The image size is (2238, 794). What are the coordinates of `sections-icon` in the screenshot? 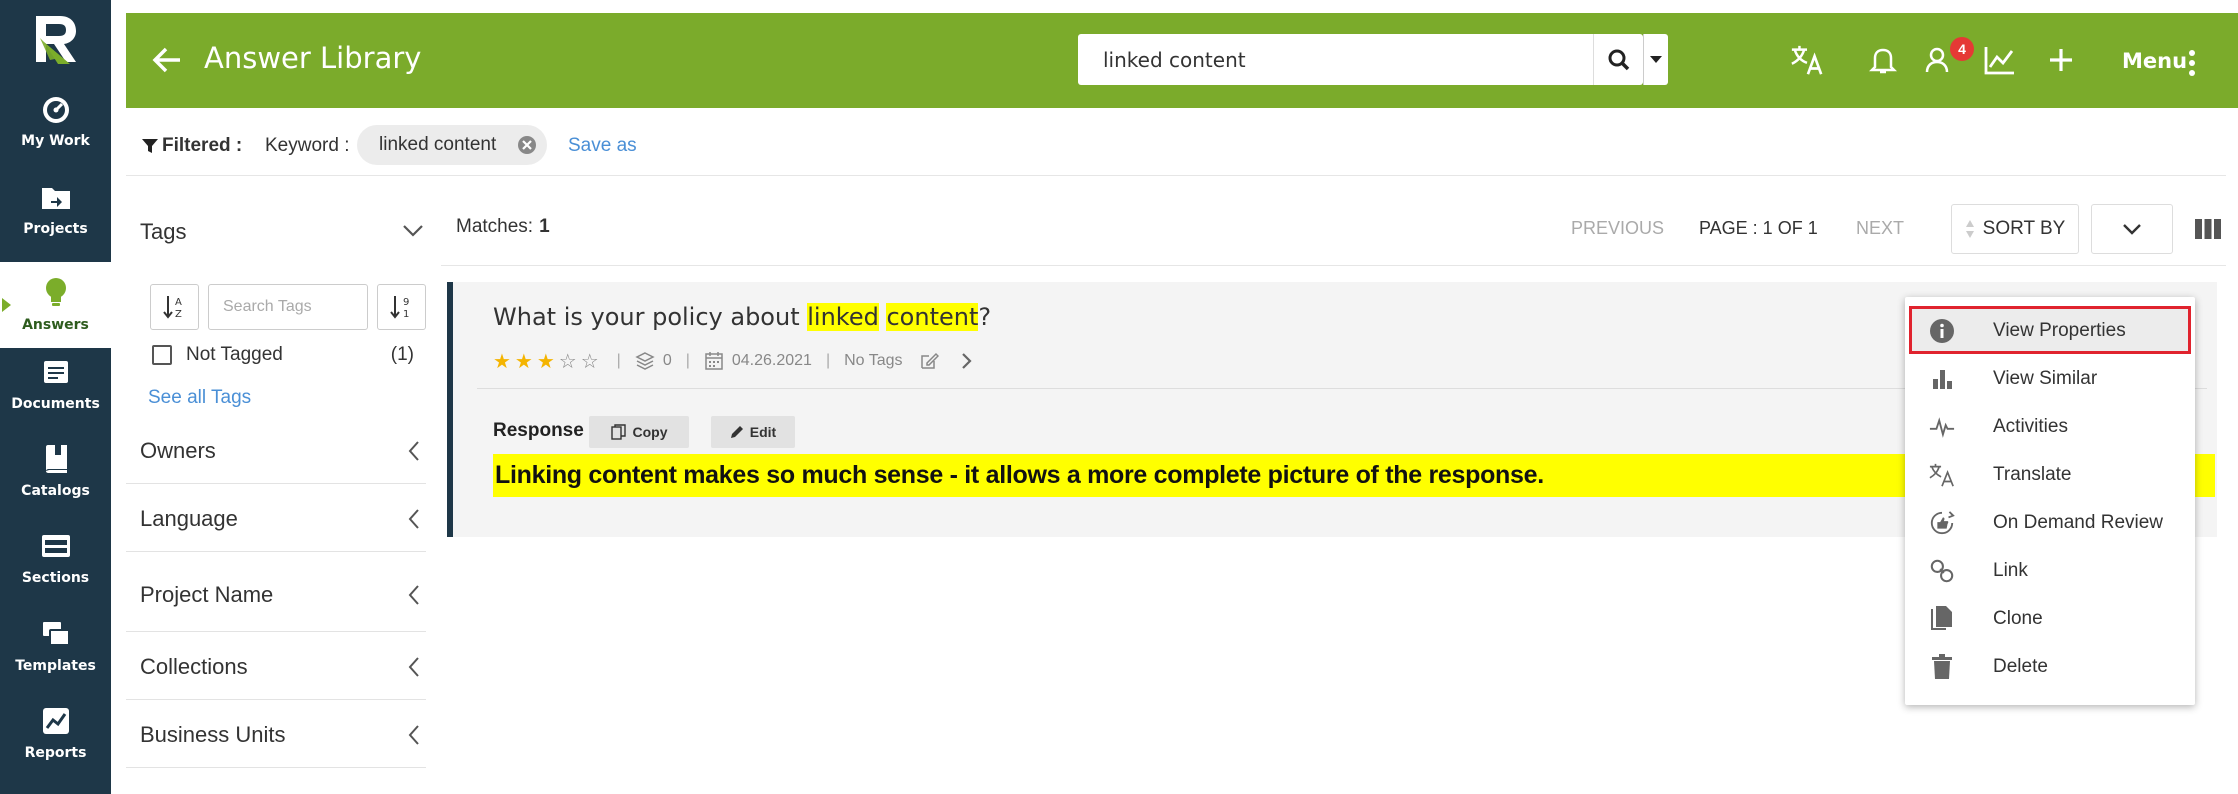 It's located at (56, 546).